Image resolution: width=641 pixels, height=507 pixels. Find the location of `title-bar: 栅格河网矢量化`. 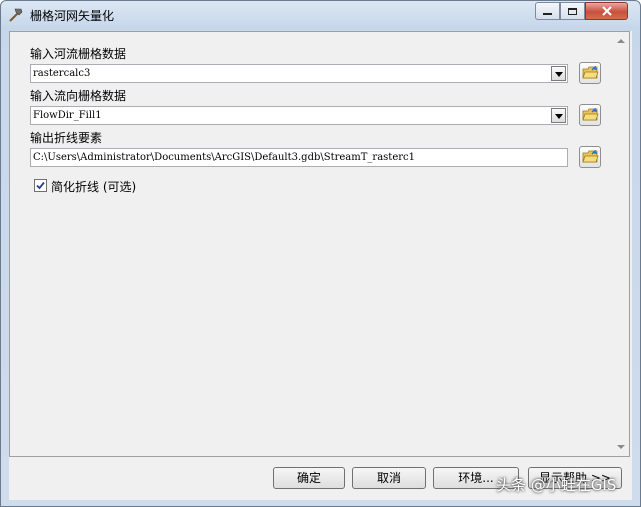

title-bar: 栅格河网矢量化 is located at coordinates (320, 15).